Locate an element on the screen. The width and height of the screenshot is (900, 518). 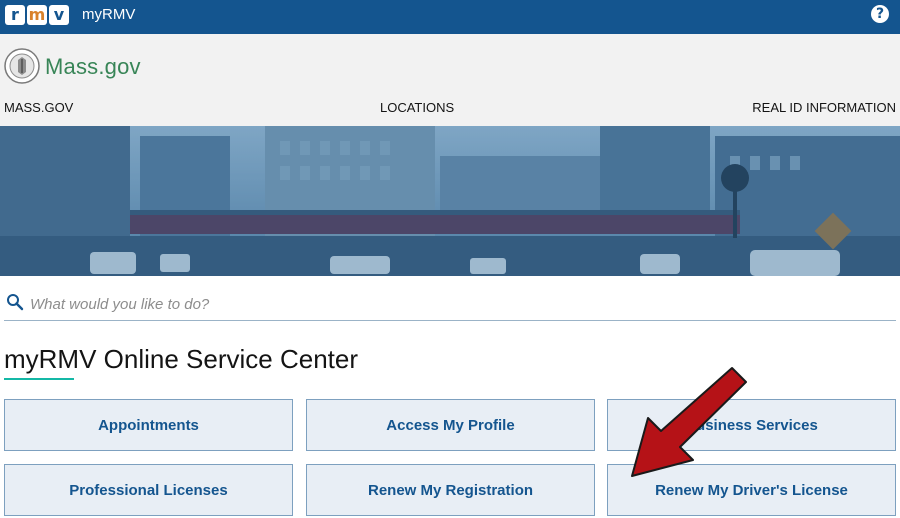
logo-letter-m: m is located at coordinates (37, 15).